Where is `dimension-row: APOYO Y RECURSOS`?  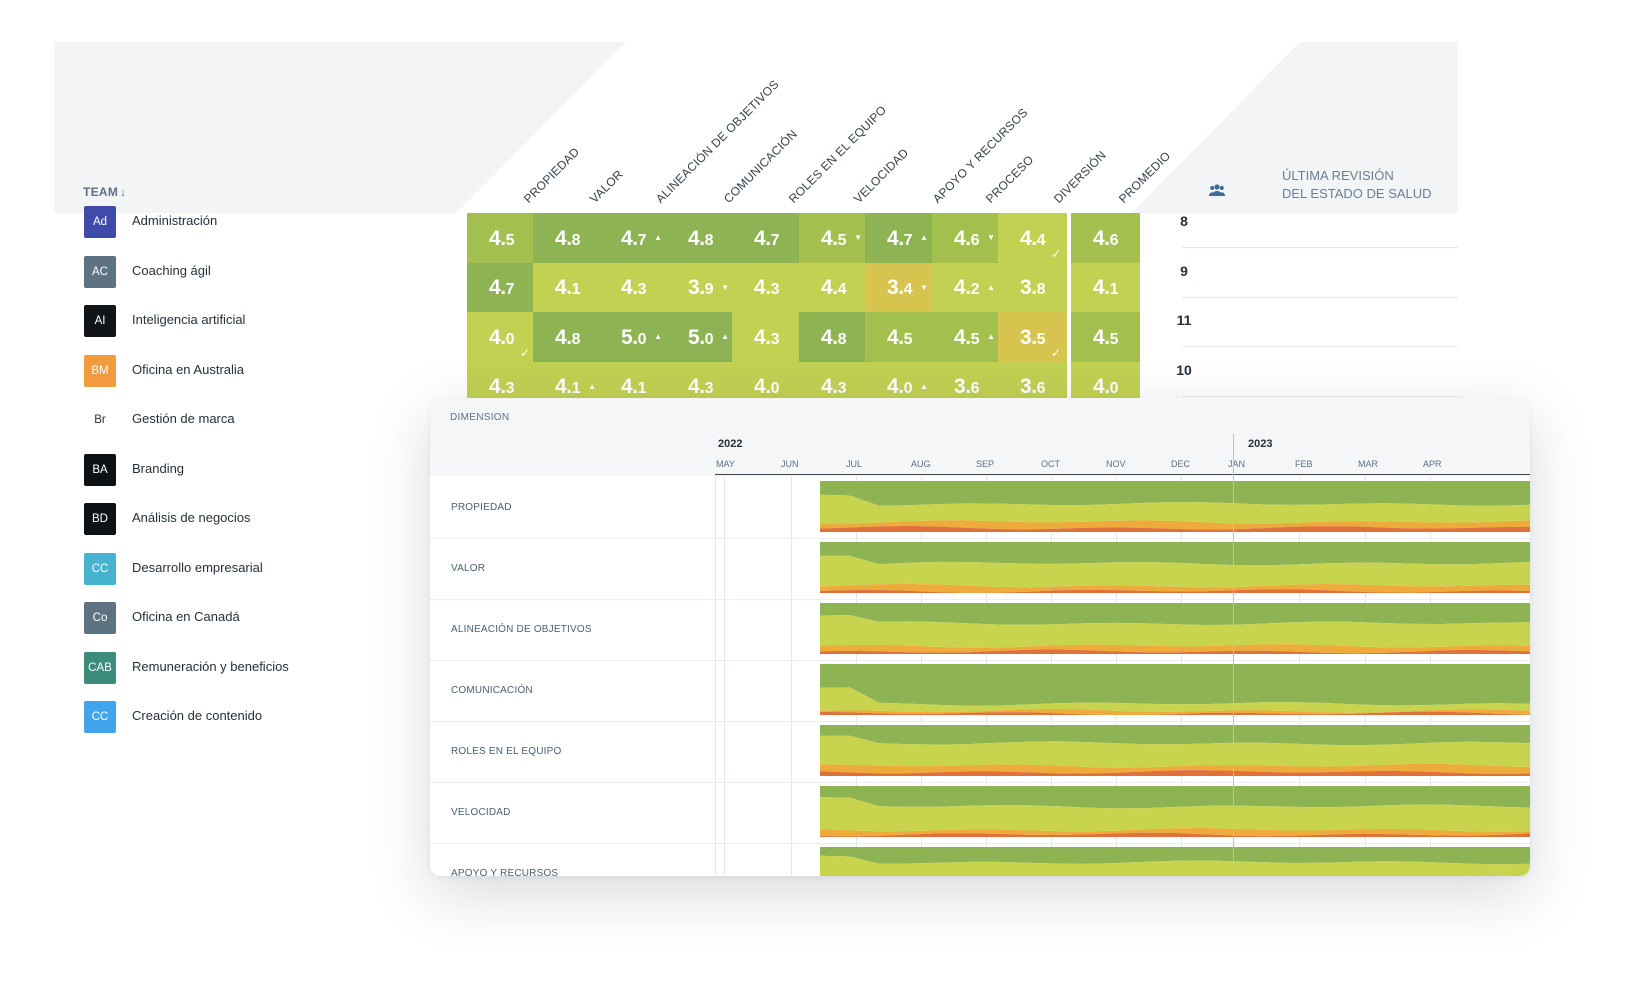
dimension-row: APOYO Y RECURSOS is located at coordinates (980, 859).